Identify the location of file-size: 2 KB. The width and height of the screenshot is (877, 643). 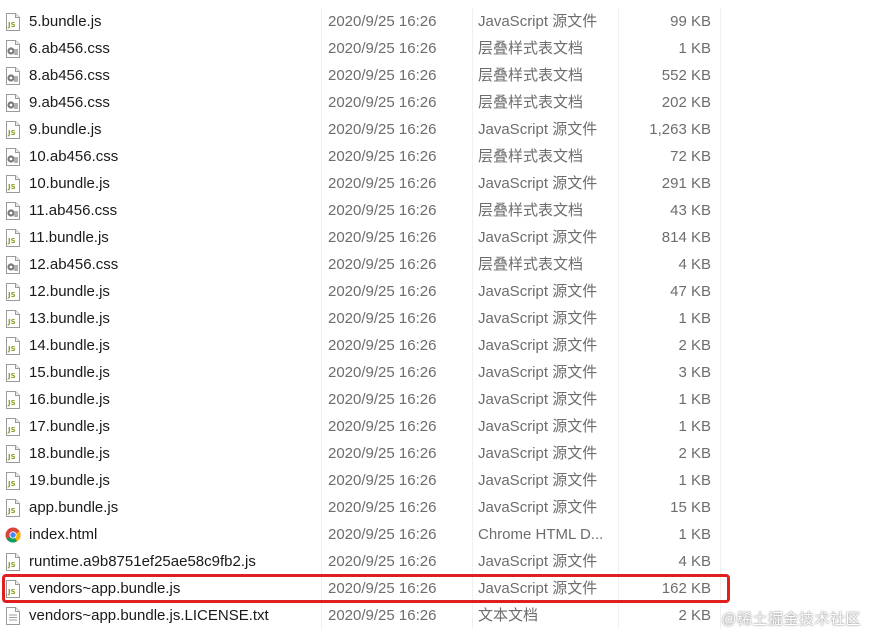
(694, 453).